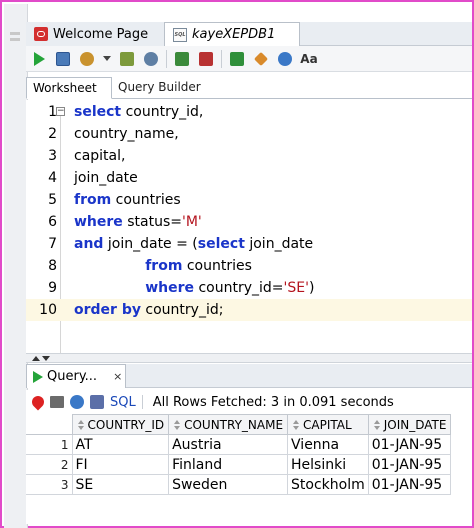 The width and height of the screenshot is (474, 528). Describe the element at coordinates (409, 424) in the screenshot. I see `column-header-join-date: JOIN_DATE` at that location.